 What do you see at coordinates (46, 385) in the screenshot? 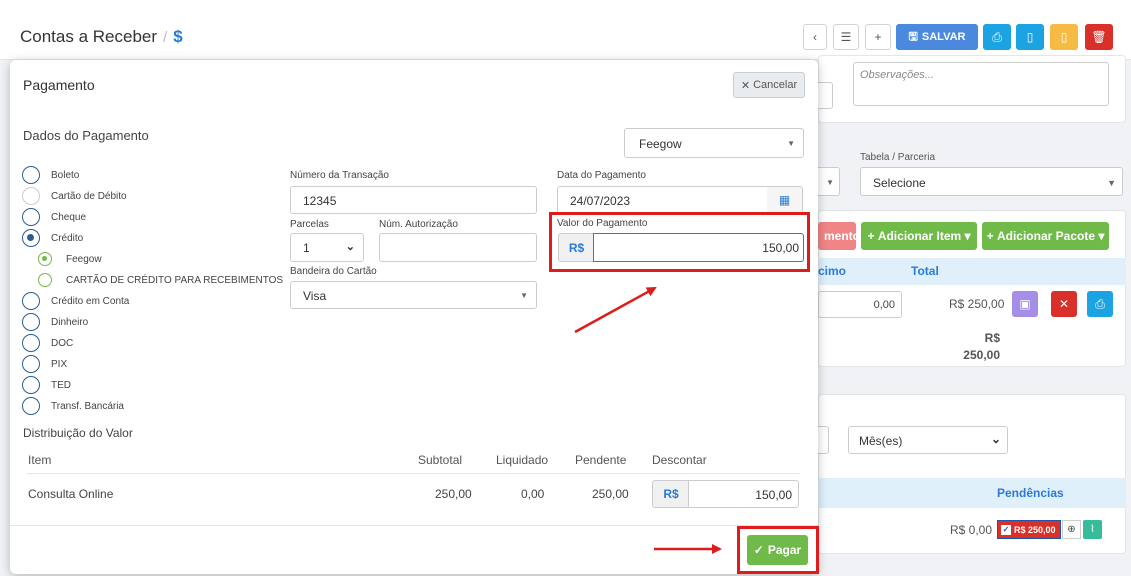
I see `radio-ted: TED` at bounding box center [46, 385].